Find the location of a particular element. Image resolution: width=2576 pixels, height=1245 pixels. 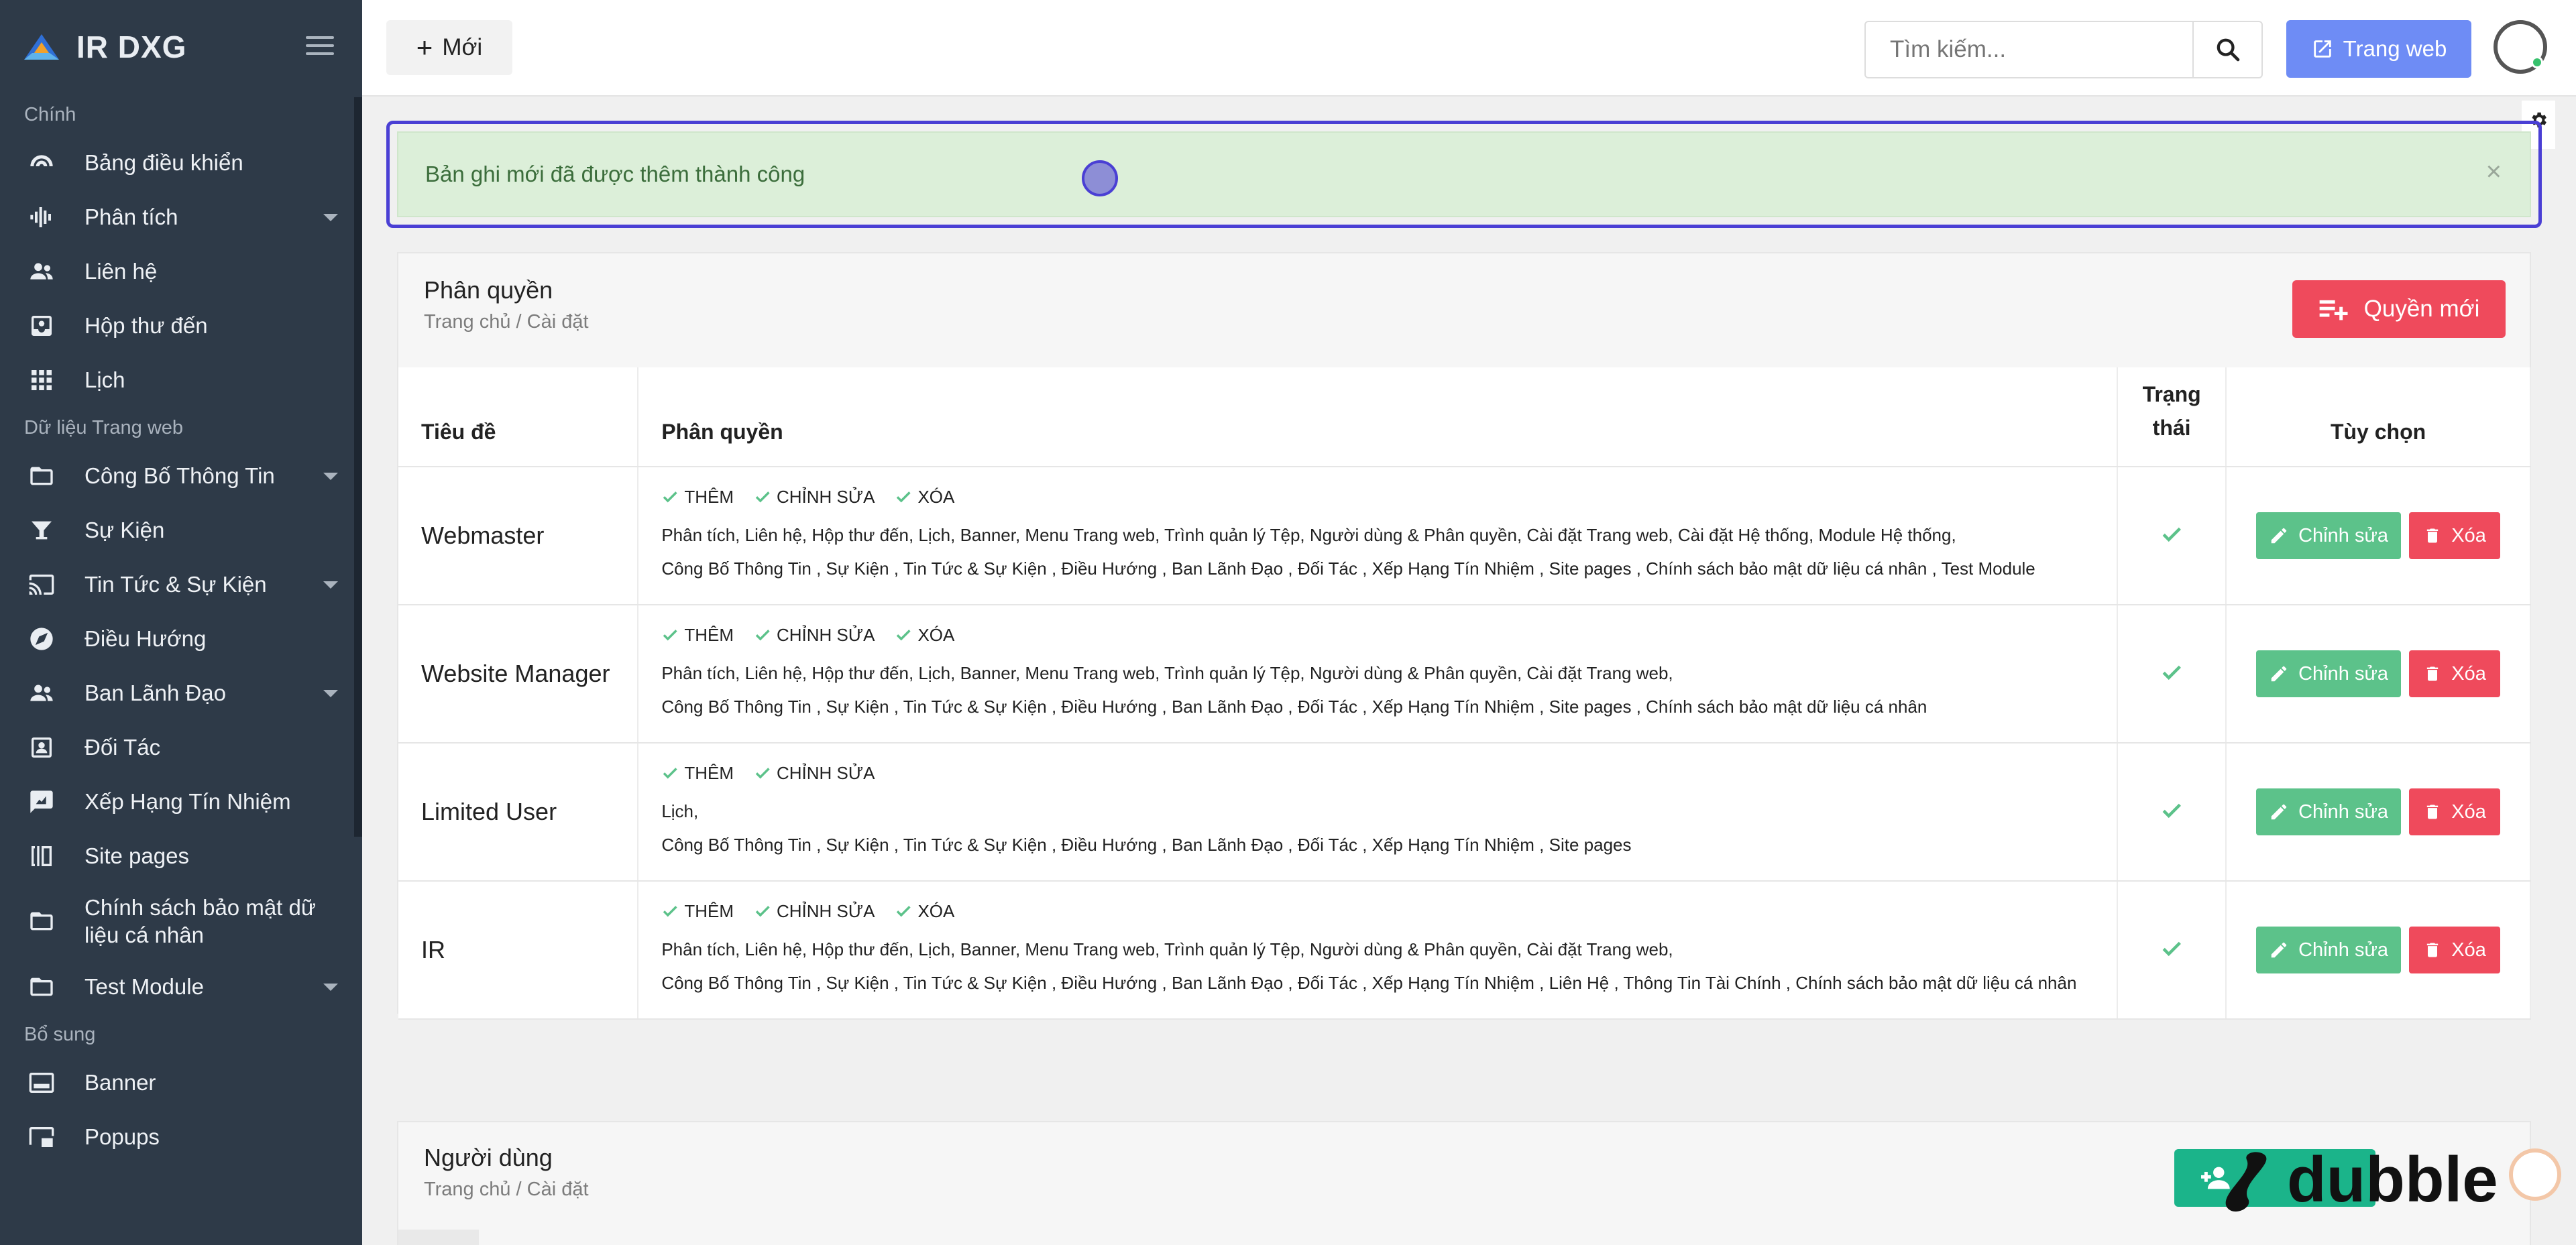

column-header-title: Tiêu đề is located at coordinates (518, 417).